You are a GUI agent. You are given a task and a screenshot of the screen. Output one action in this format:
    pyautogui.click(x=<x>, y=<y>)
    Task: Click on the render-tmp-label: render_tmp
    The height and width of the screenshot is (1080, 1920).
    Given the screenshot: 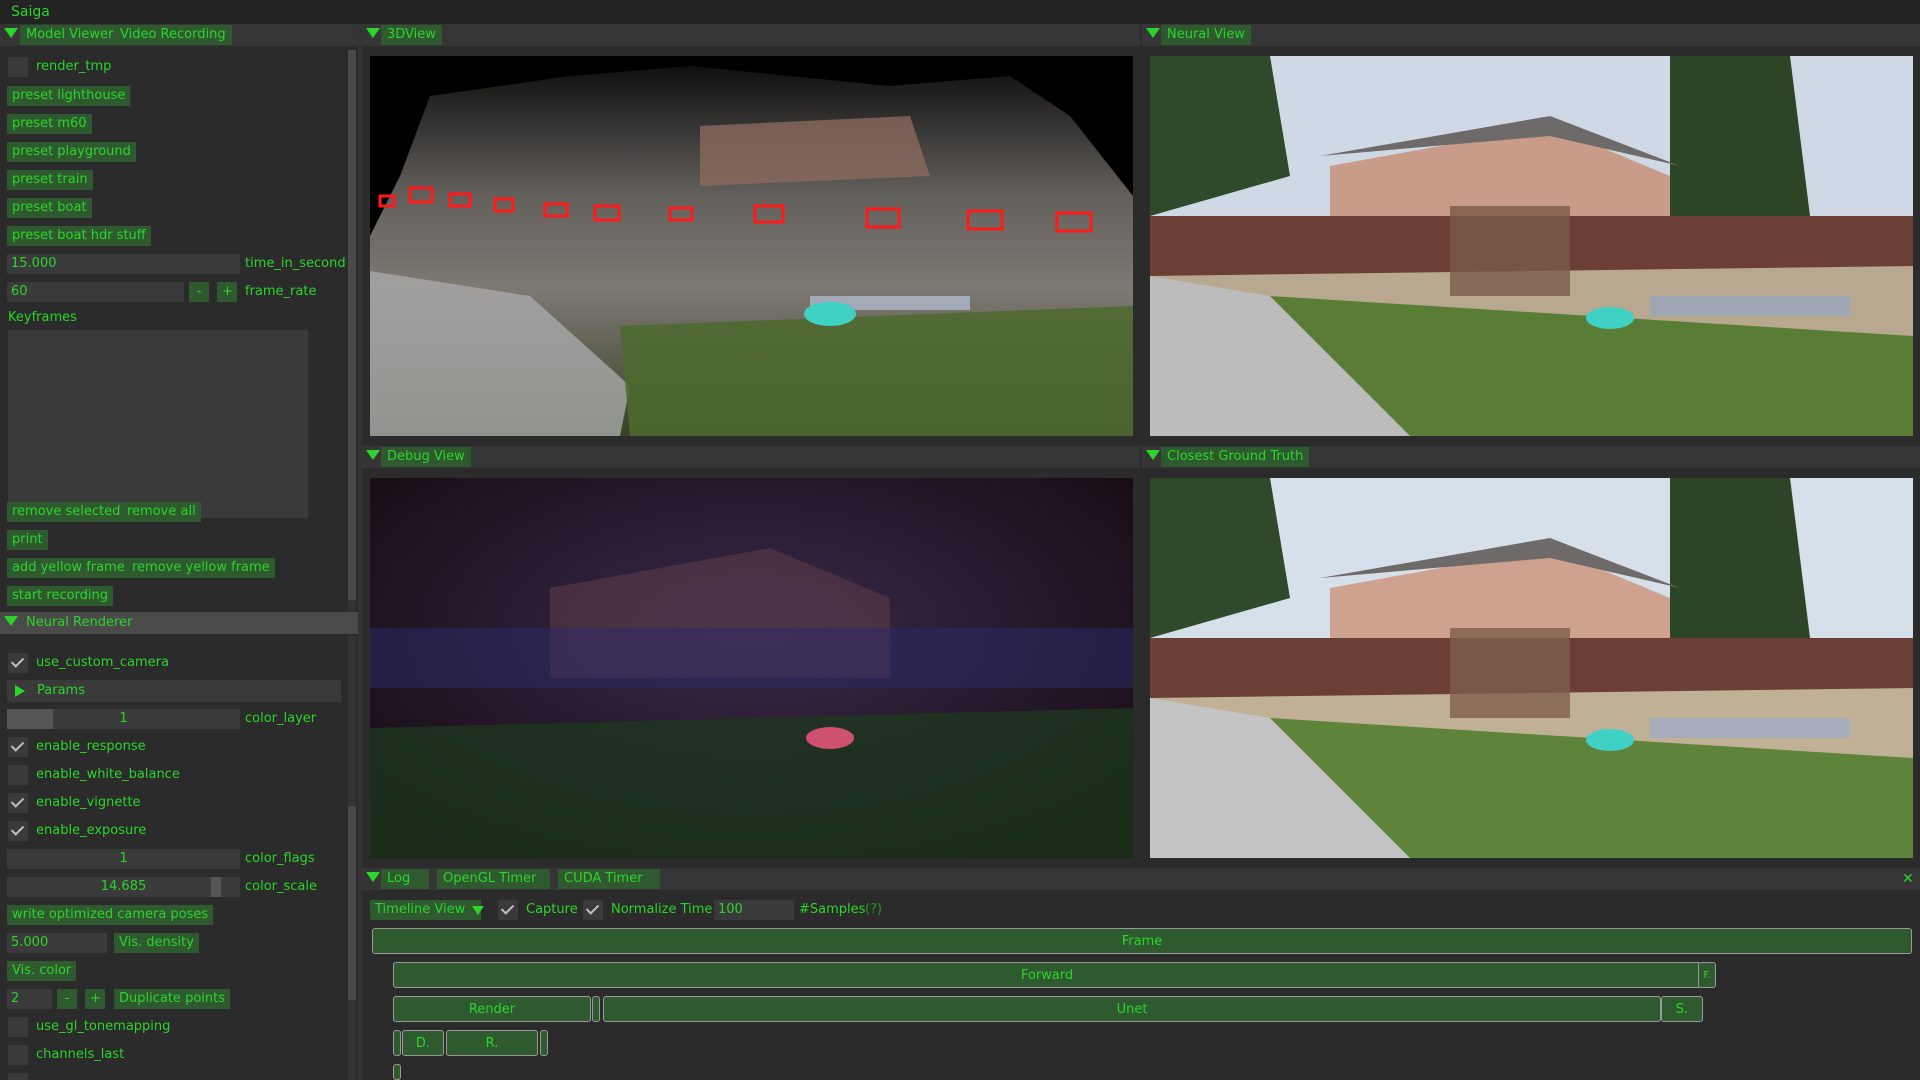 What is the action you would take?
    pyautogui.click(x=74, y=66)
    